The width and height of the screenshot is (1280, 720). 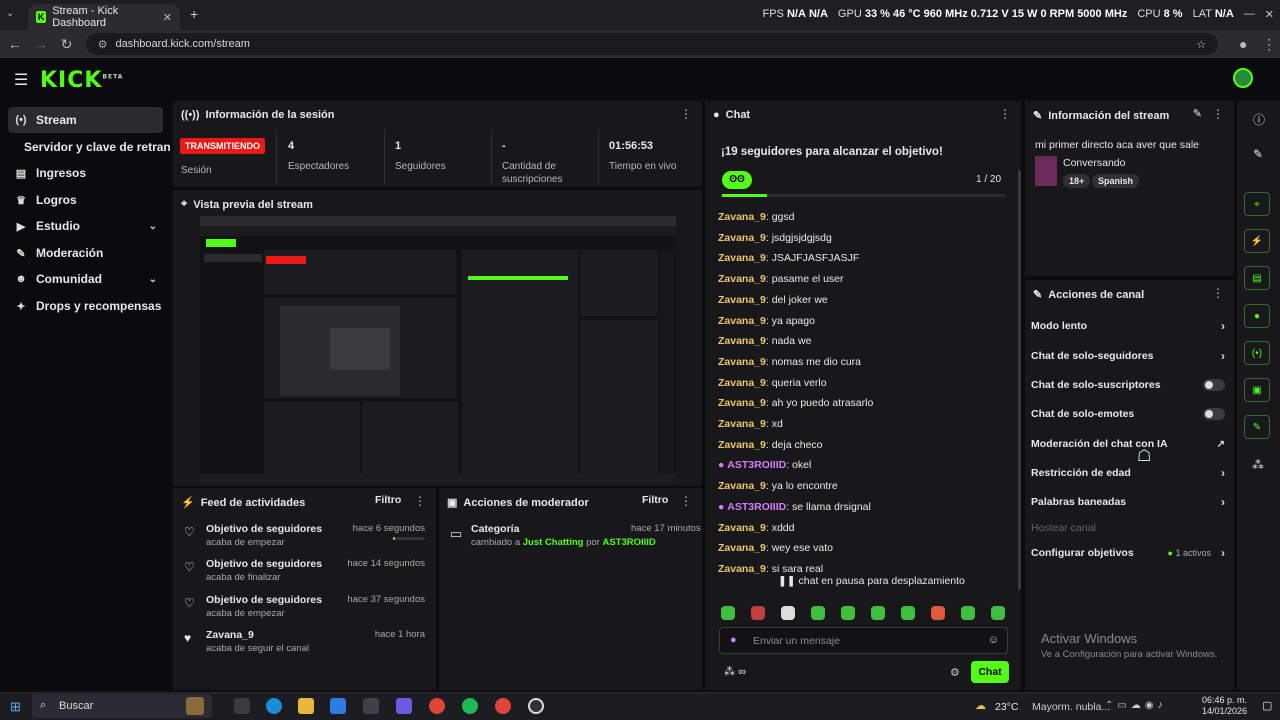 I want to click on notifications-icon: ▢, so click(x=1267, y=705).